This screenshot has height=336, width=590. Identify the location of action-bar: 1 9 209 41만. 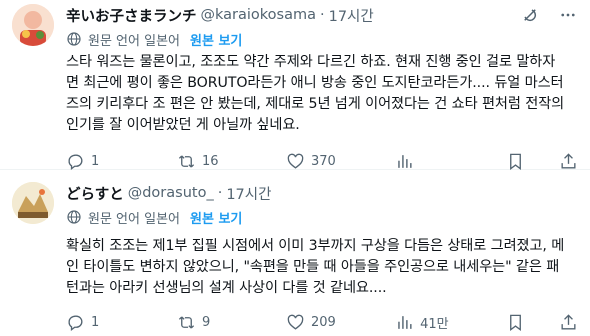
(322, 321).